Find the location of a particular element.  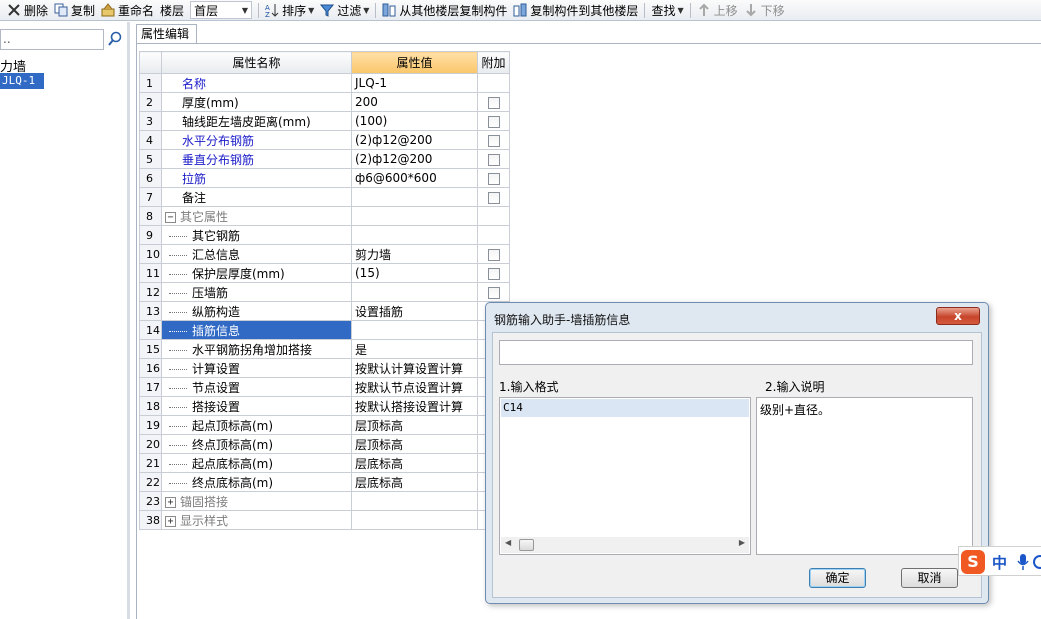

property-name-cell: 计算设置 is located at coordinates (256, 368).